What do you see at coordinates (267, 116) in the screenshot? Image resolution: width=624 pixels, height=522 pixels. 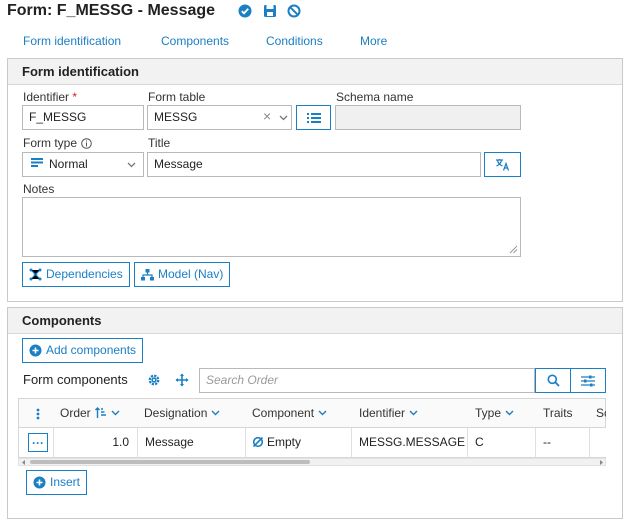 I see `clear-icon: ×` at bounding box center [267, 116].